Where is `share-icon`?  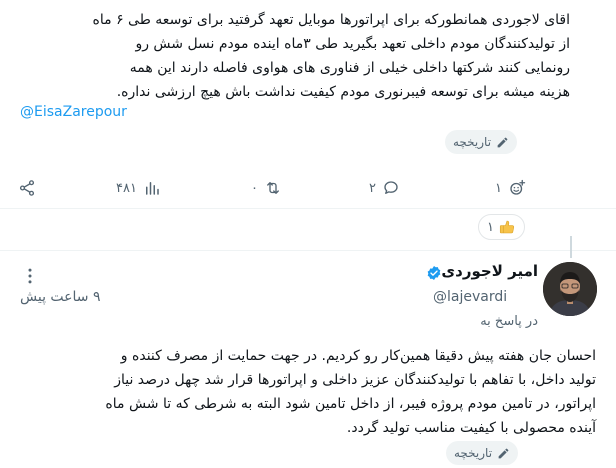
share-icon is located at coordinates (27, 188).